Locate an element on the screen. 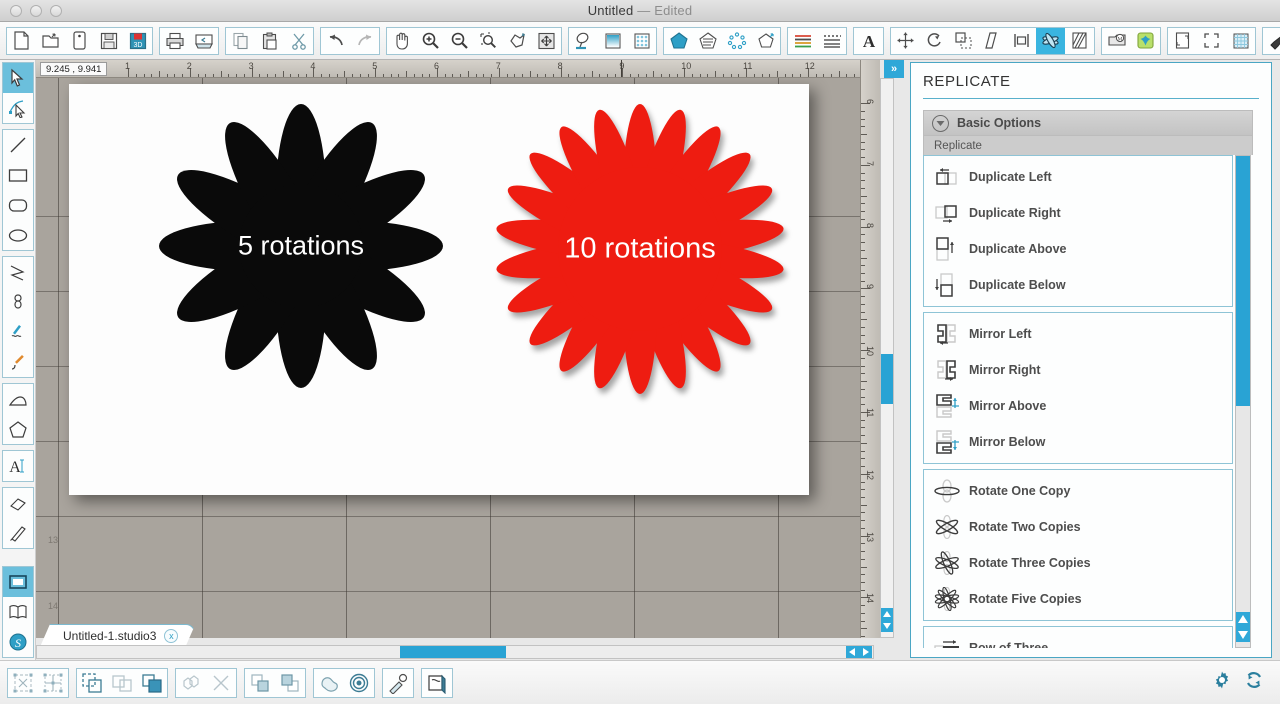 The width and height of the screenshot is (1280, 704). redo-button is located at coordinates (364, 41).